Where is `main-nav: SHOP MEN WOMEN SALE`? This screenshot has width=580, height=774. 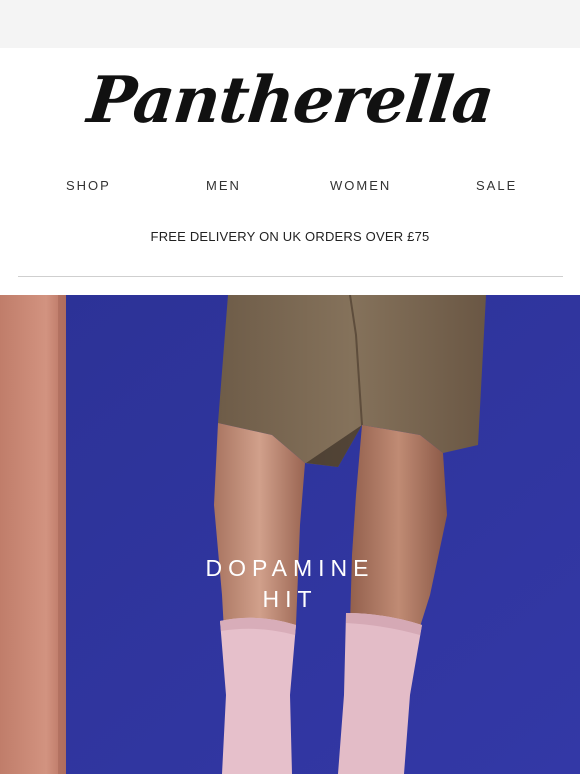
main-nav: SHOP MEN WOMEN SALE is located at coordinates (290, 190).